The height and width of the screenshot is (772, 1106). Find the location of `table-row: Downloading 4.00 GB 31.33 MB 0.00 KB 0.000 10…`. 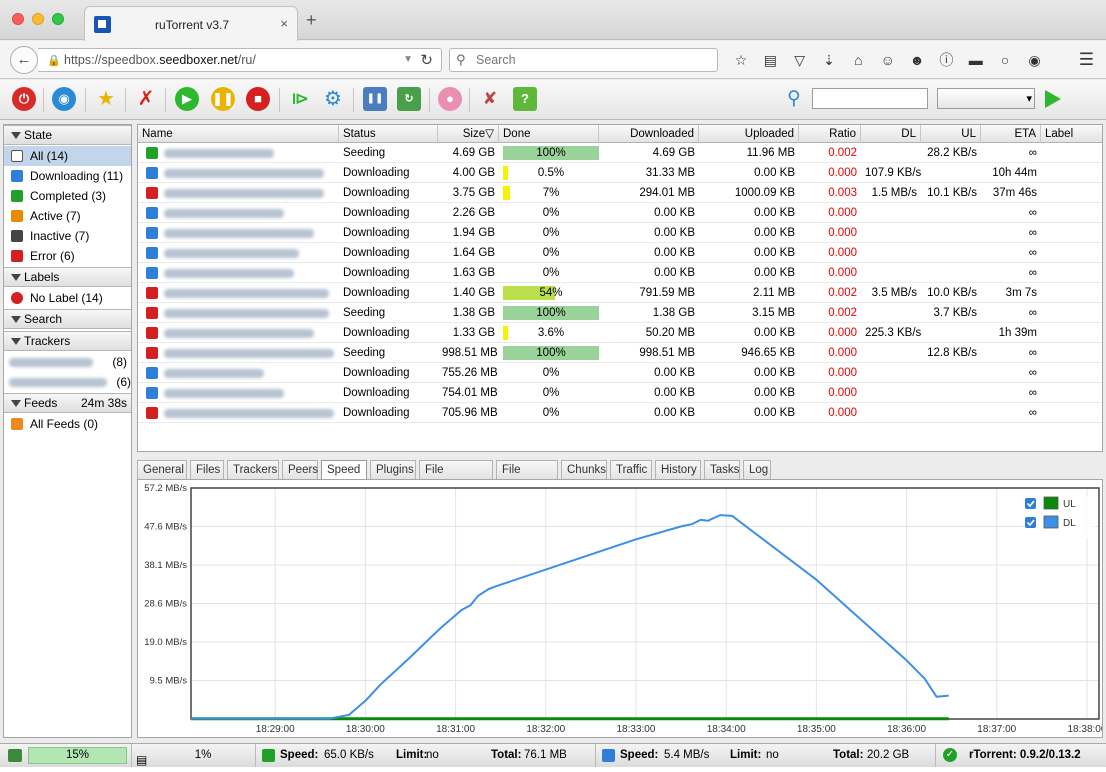

table-row: Downloading 4.00 GB 31.33 MB 0.00 KB 0.000 10… is located at coordinates (620, 173).